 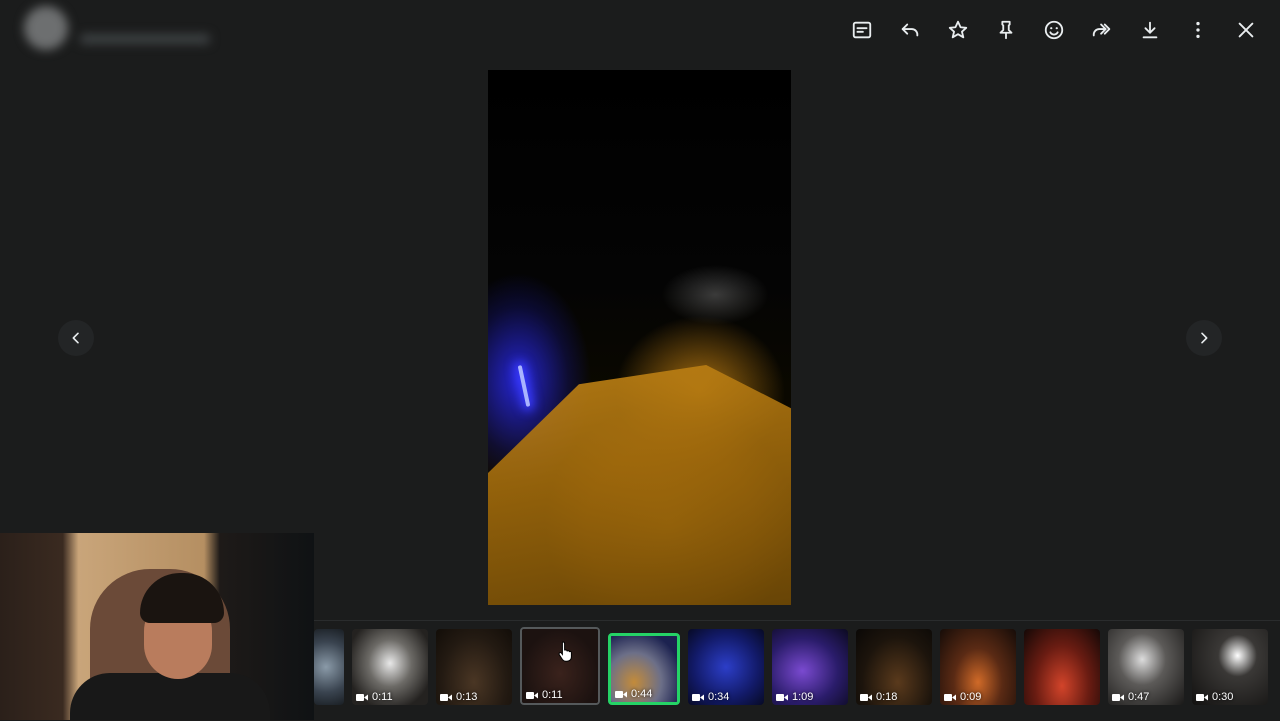 What do you see at coordinates (46, 28) in the screenshot?
I see `avatar` at bounding box center [46, 28].